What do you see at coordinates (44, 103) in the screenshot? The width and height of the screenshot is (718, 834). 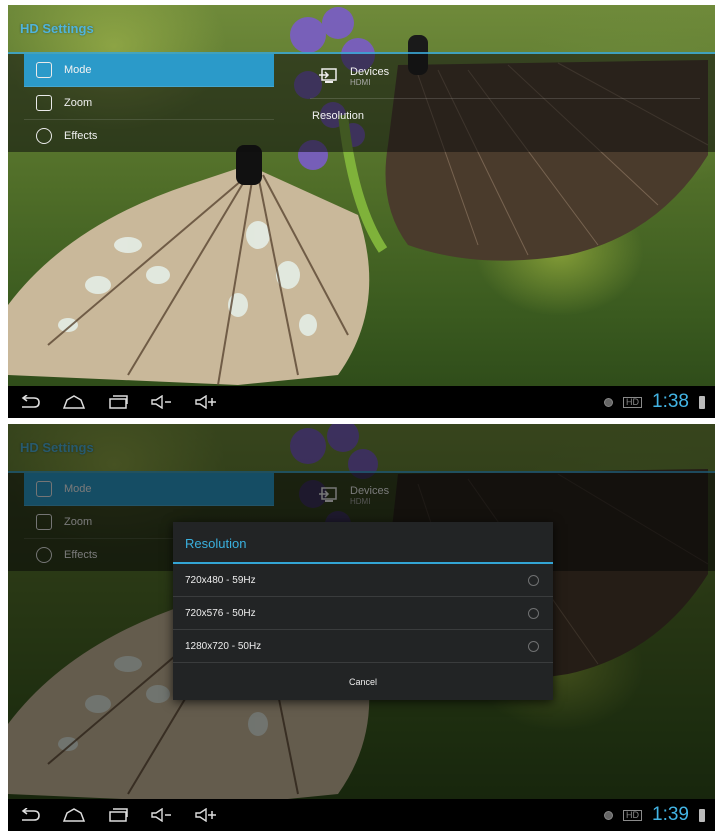 I see `zoom-icon` at bounding box center [44, 103].